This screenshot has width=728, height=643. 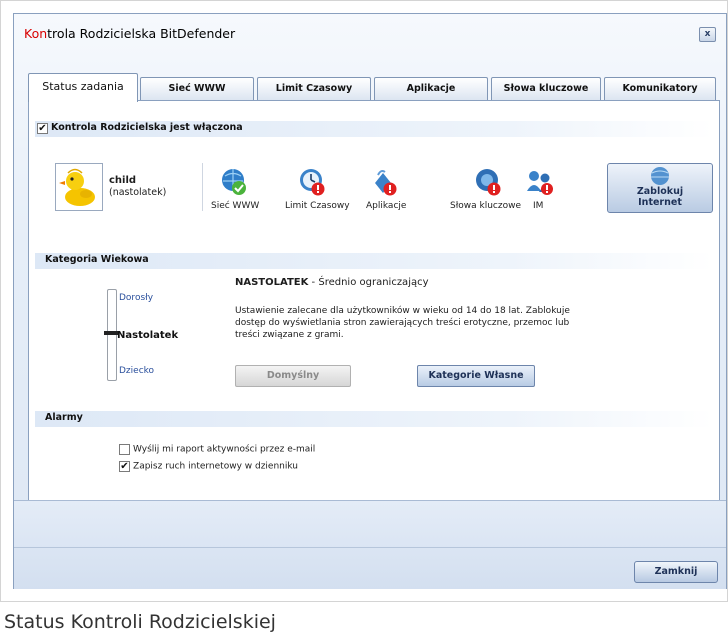 What do you see at coordinates (289, 335) in the screenshot?
I see `age-description-line3: treści związane z grami.` at bounding box center [289, 335].